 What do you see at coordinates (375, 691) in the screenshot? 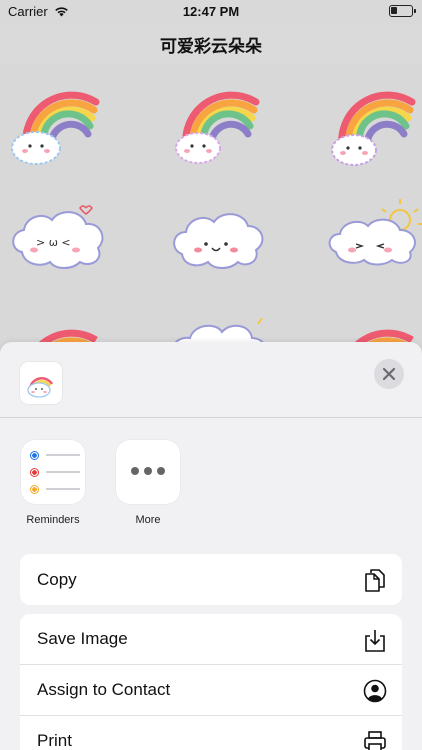
I see `contact-icon` at bounding box center [375, 691].